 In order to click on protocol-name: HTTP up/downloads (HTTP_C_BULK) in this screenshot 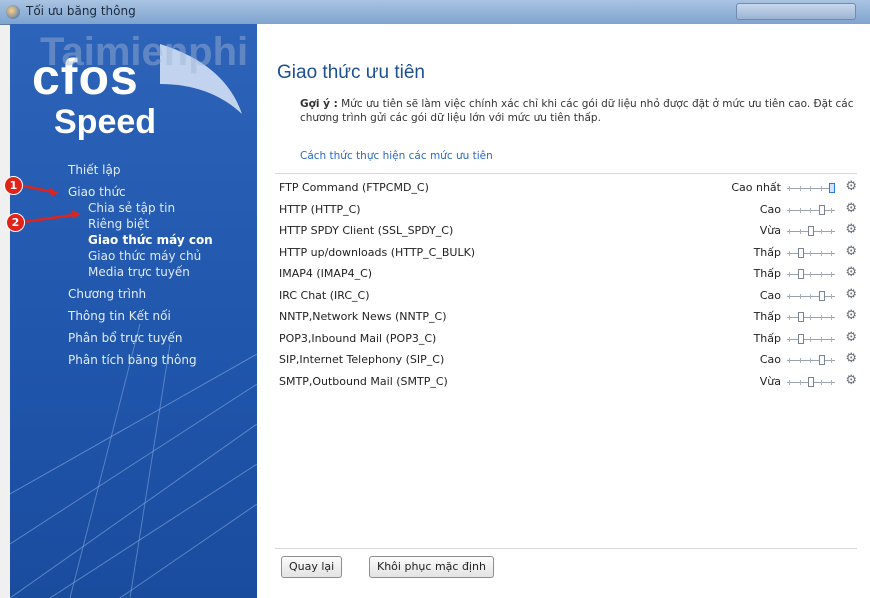, I will do `click(377, 252)`.